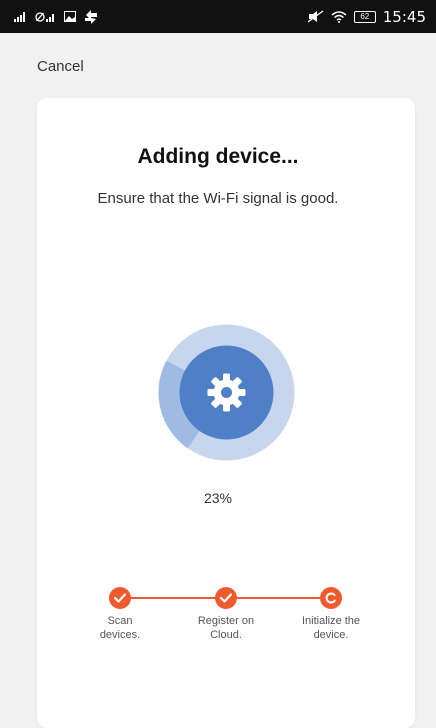 This screenshot has width=436, height=728. Describe the element at coordinates (21, 16) in the screenshot. I see `signal-icon` at that location.